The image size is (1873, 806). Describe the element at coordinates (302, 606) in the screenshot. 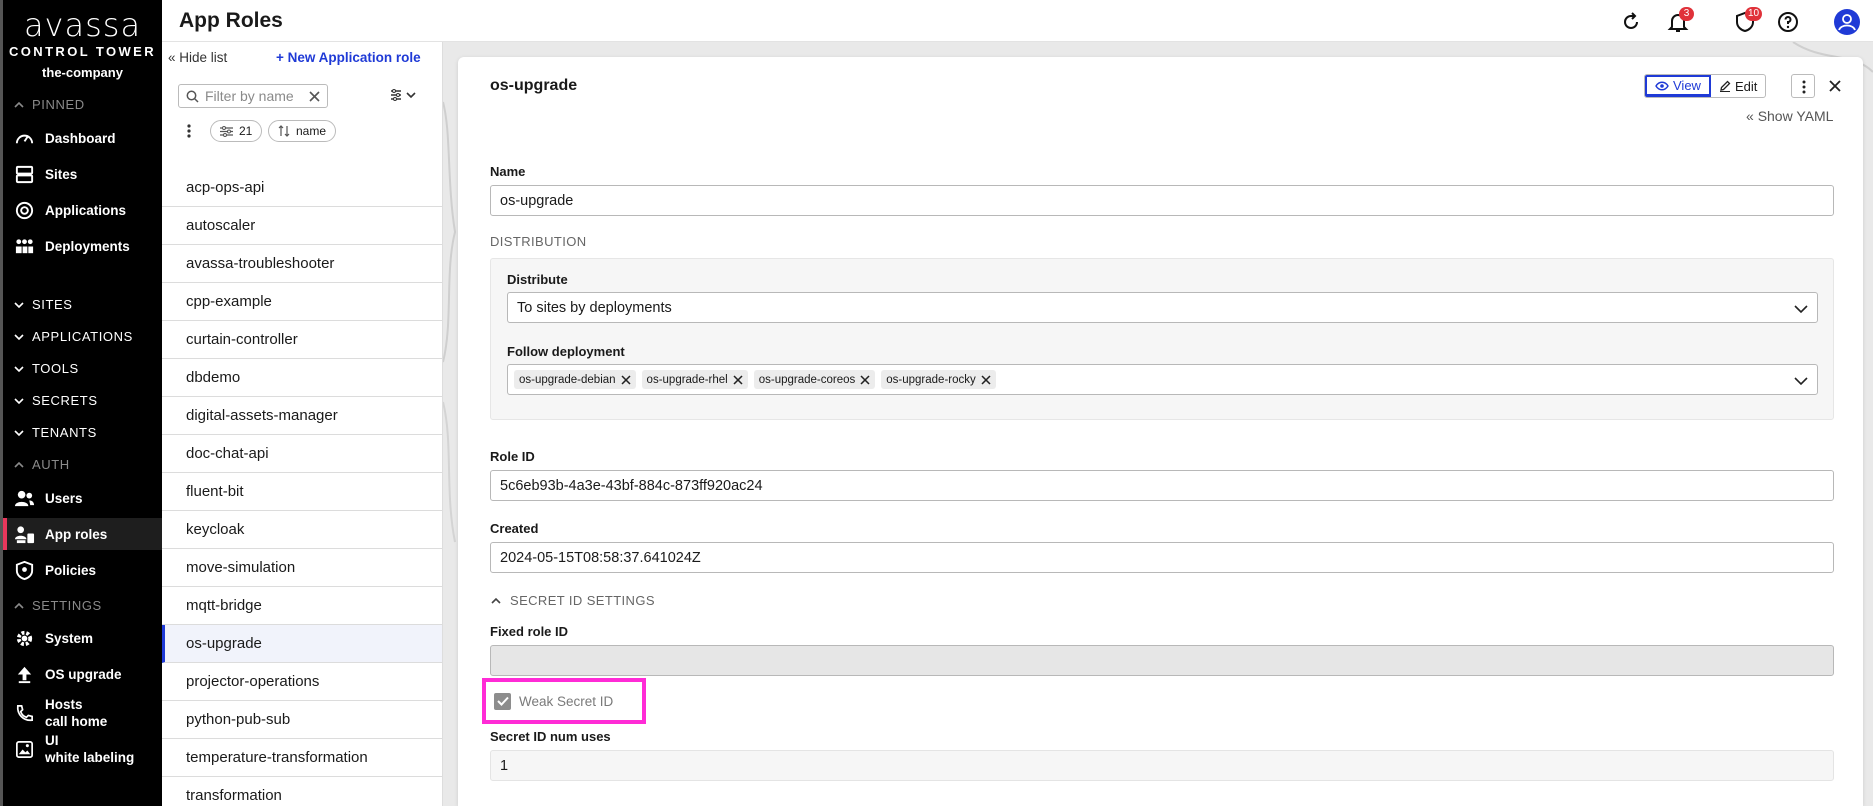

I see `list-item: mqtt-bridge` at that location.